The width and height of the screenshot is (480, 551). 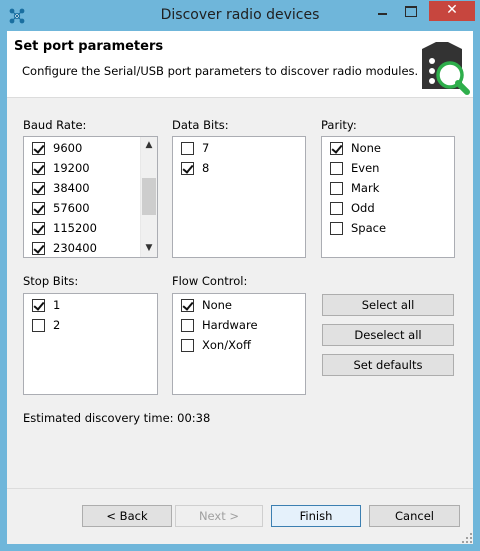 What do you see at coordinates (240, 15) in the screenshot?
I see `title-bar: Discover radio devices ✕` at bounding box center [240, 15].